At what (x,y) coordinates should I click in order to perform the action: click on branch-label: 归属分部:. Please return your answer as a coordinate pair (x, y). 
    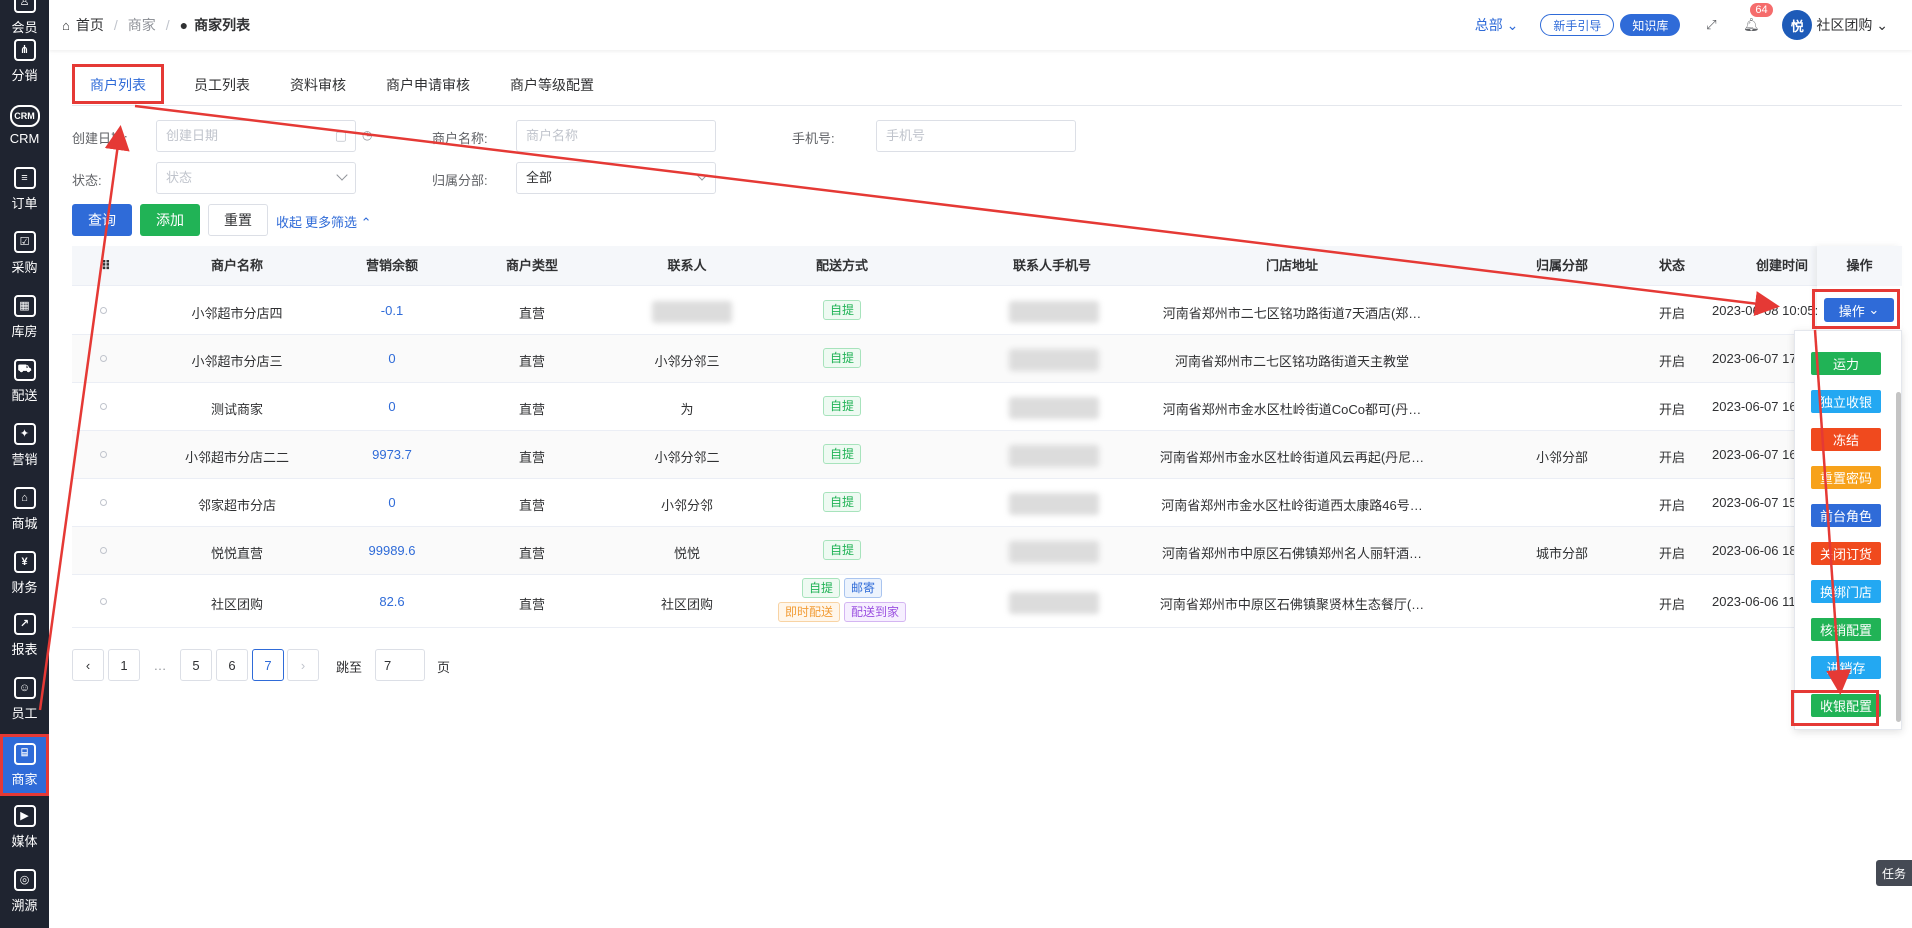
    Looking at the image, I should click on (460, 180).